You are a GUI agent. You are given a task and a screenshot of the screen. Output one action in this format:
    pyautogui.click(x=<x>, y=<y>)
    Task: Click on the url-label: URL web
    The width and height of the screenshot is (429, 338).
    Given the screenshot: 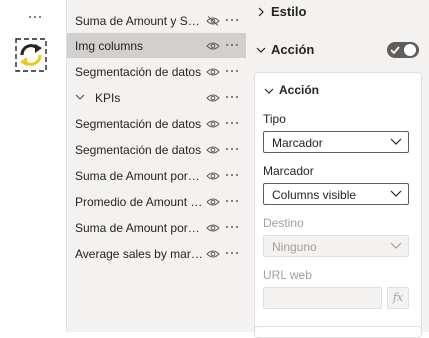 What is the action you would take?
    pyautogui.click(x=287, y=275)
    